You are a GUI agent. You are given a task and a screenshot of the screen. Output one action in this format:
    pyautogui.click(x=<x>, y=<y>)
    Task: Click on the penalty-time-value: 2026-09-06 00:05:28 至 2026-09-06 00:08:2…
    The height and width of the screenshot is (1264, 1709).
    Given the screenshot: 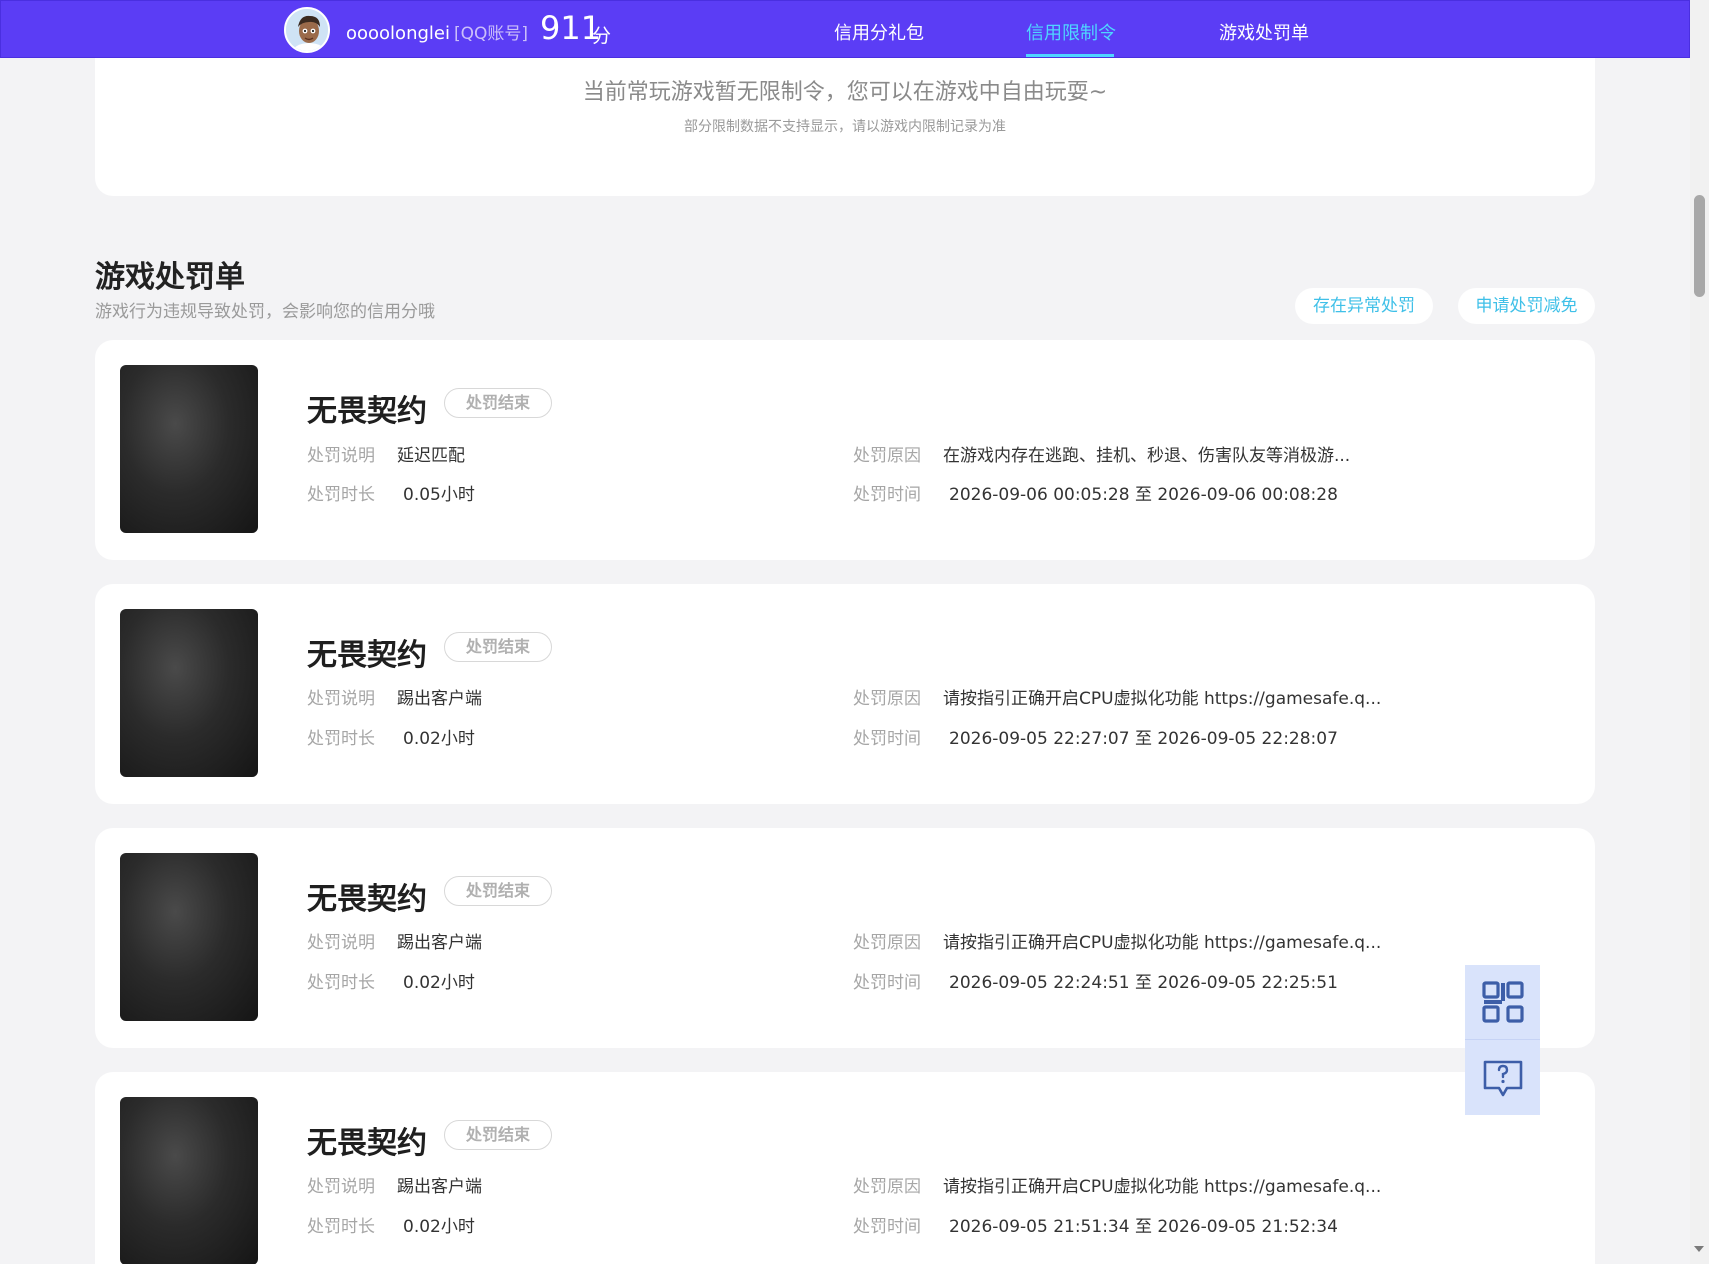 What is the action you would take?
    pyautogui.click(x=1143, y=495)
    